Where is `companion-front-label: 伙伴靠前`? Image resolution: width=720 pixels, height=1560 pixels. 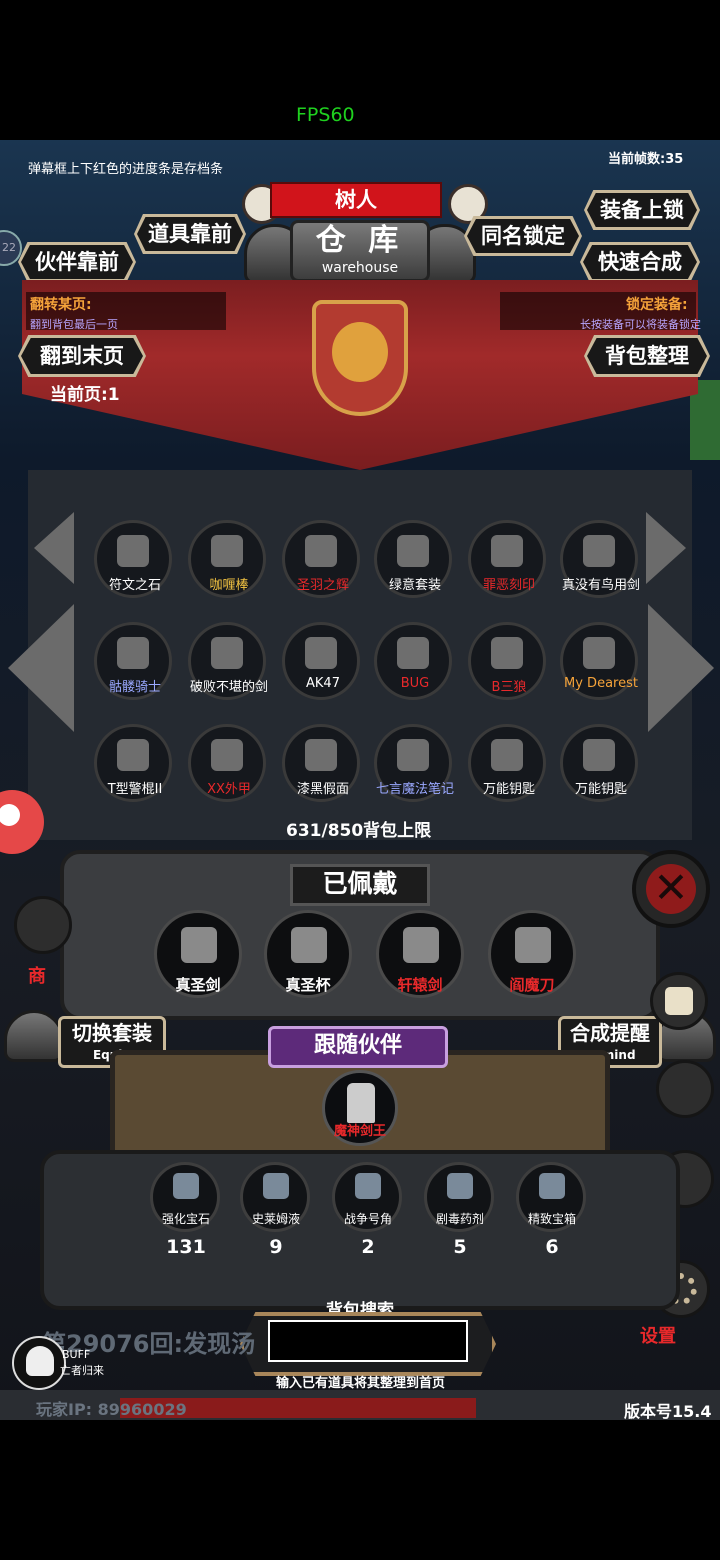
companion-front-label: 伙伴靠前 is located at coordinates (77, 262).